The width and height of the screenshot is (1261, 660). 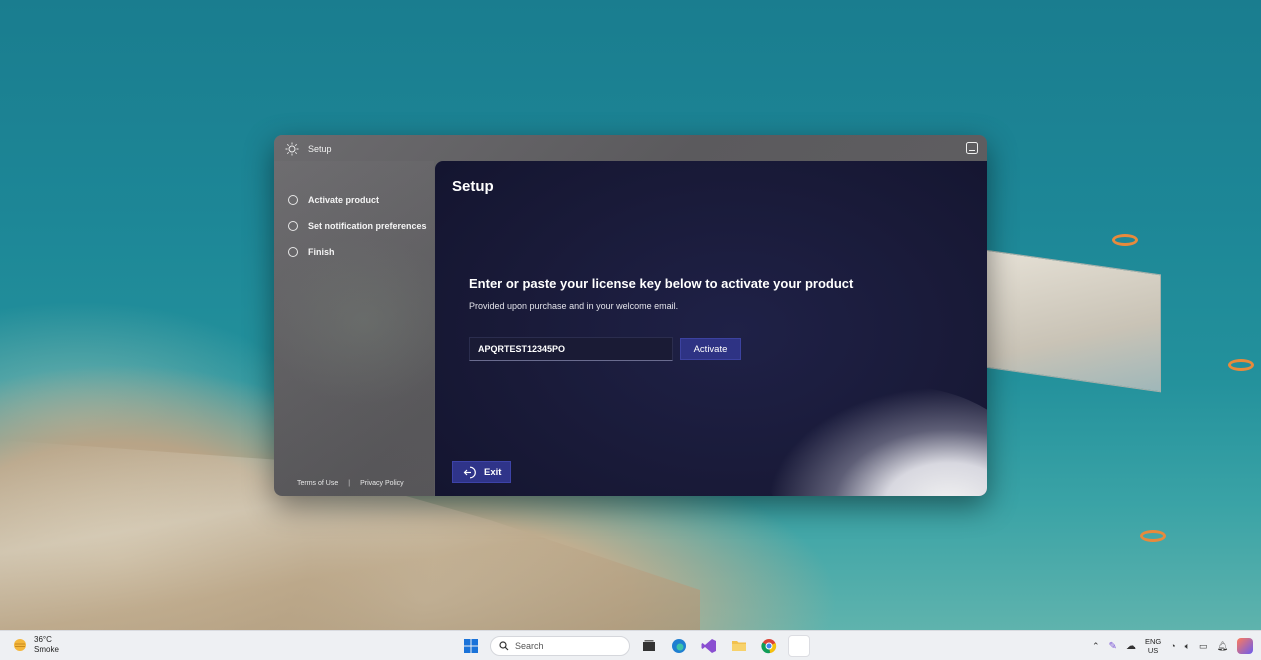 I want to click on visual-studio-app, so click(x=709, y=646).